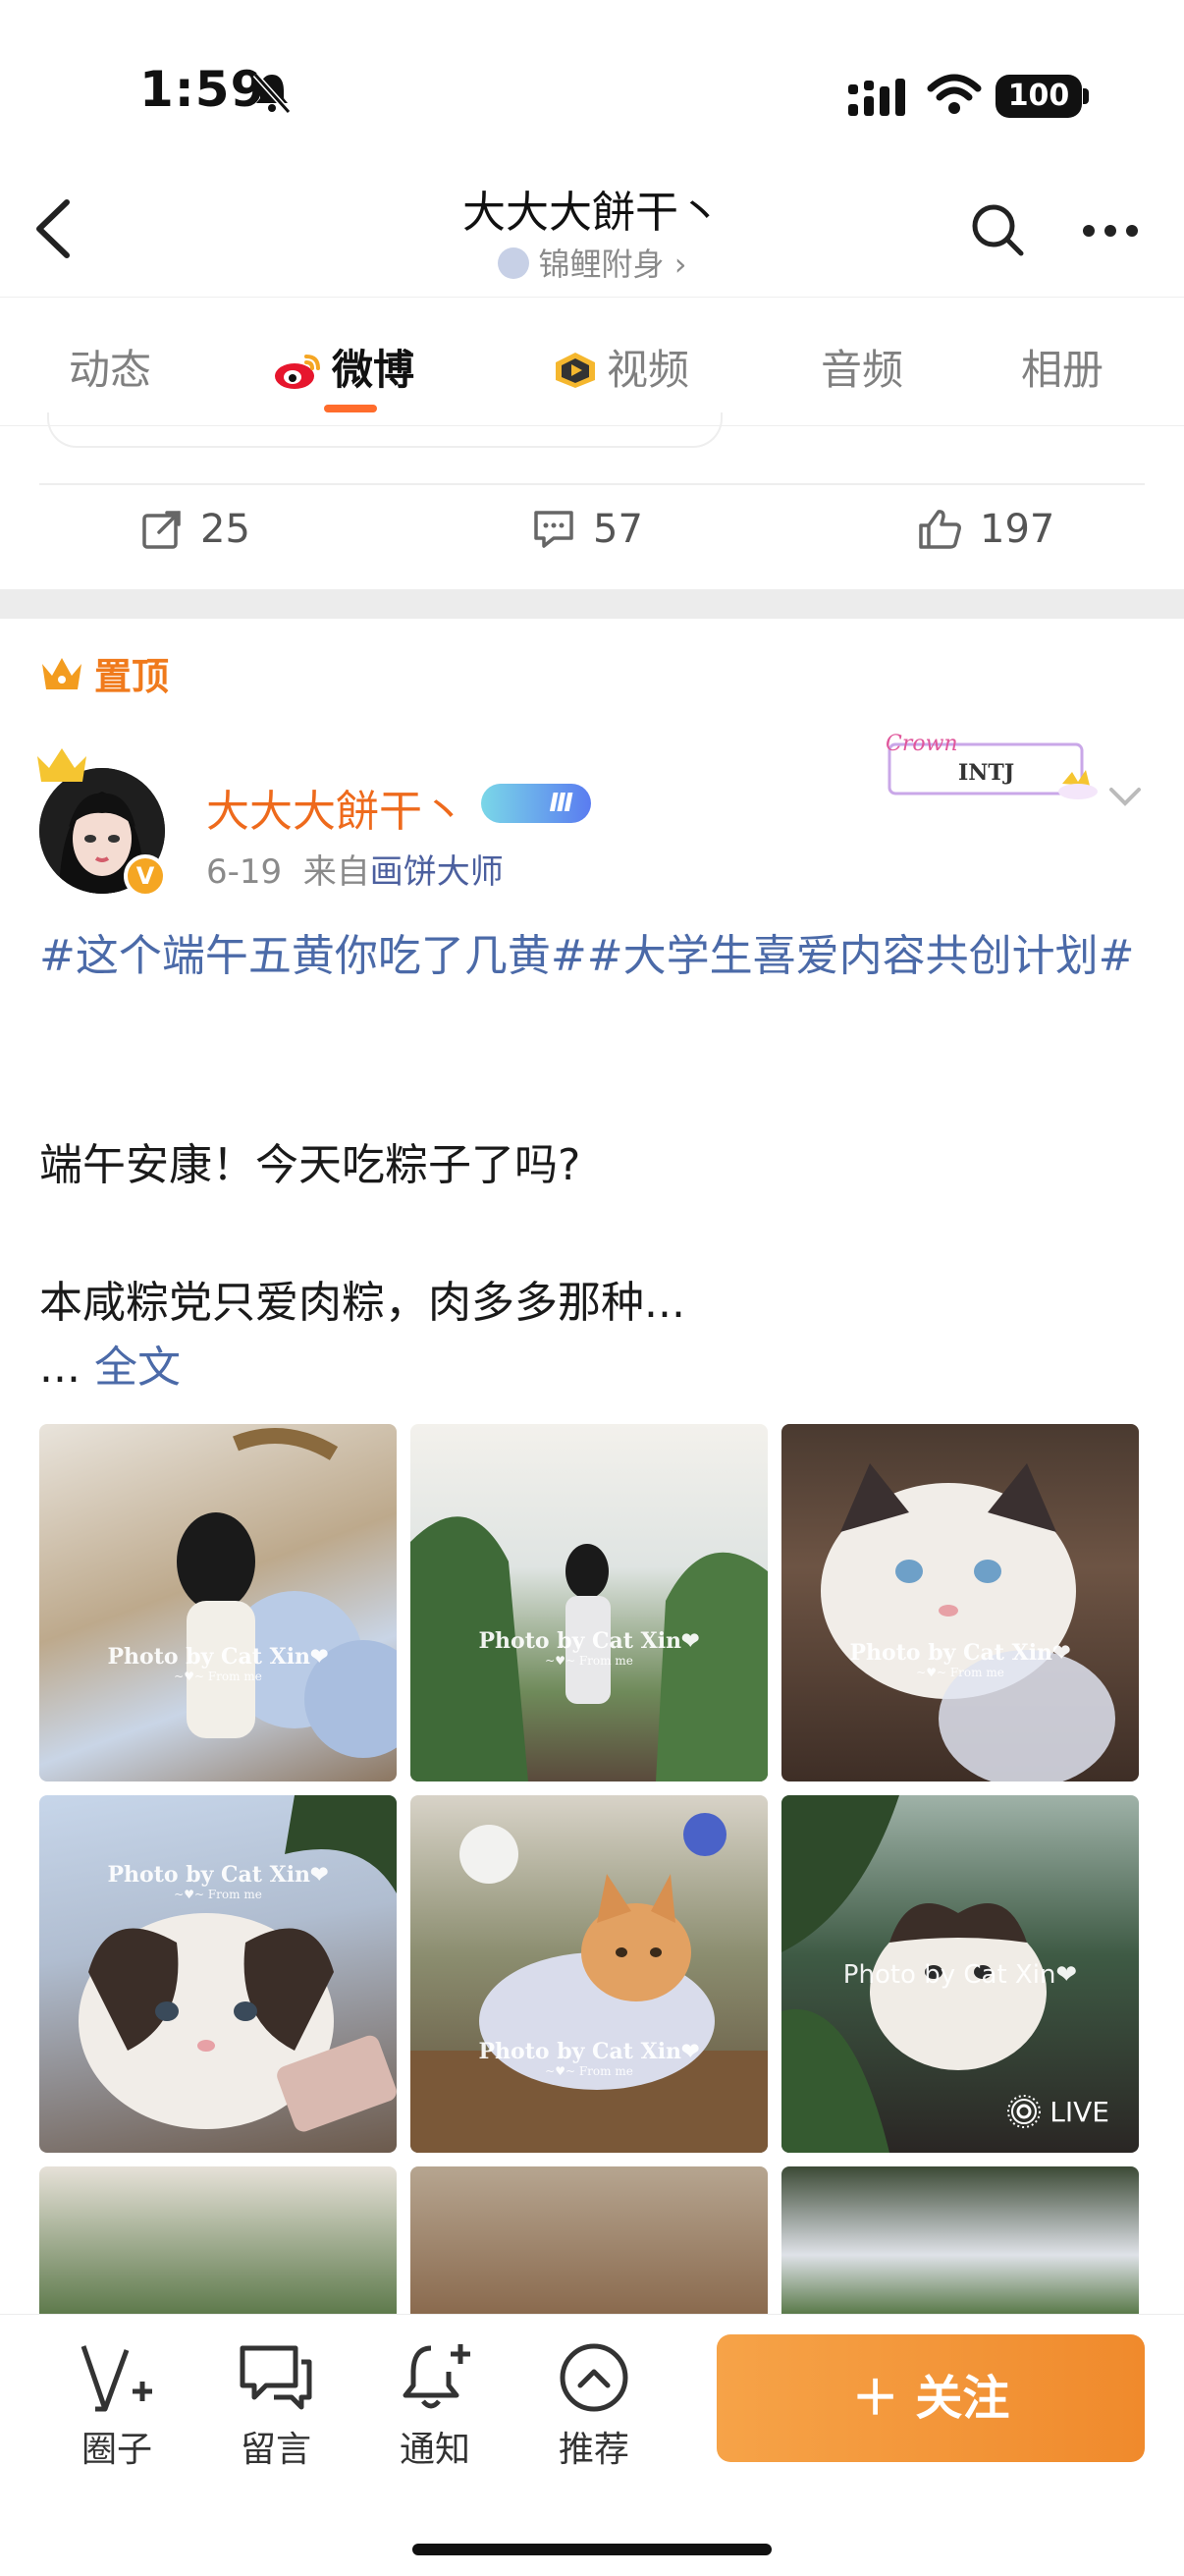 The width and height of the screenshot is (1184, 2576). Describe the element at coordinates (931, 2398) in the screenshot. I see `follow-button: ＋ 关注` at that location.